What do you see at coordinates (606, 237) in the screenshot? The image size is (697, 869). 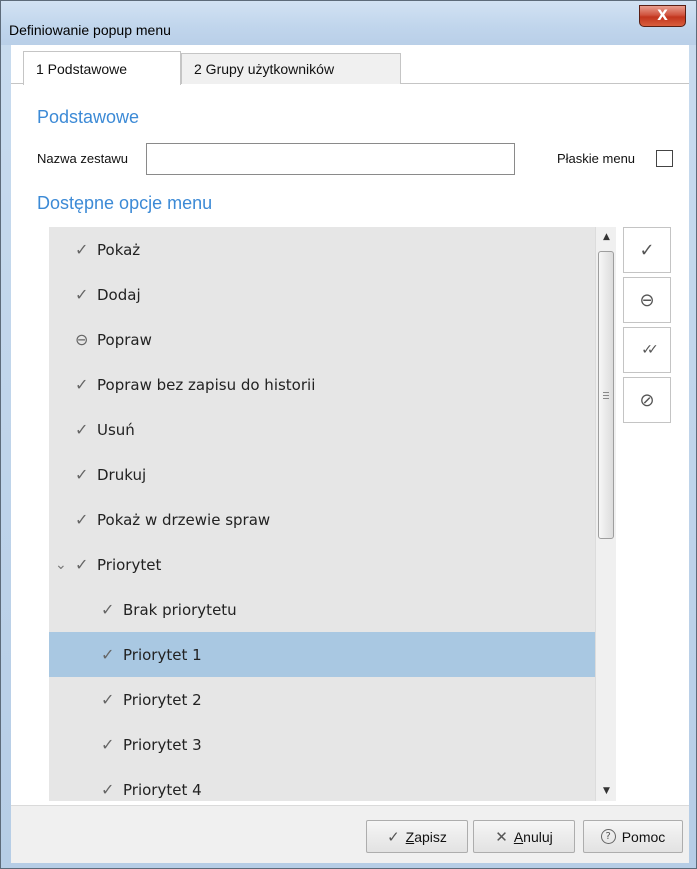 I see `scroll-up-arrow: ▲` at bounding box center [606, 237].